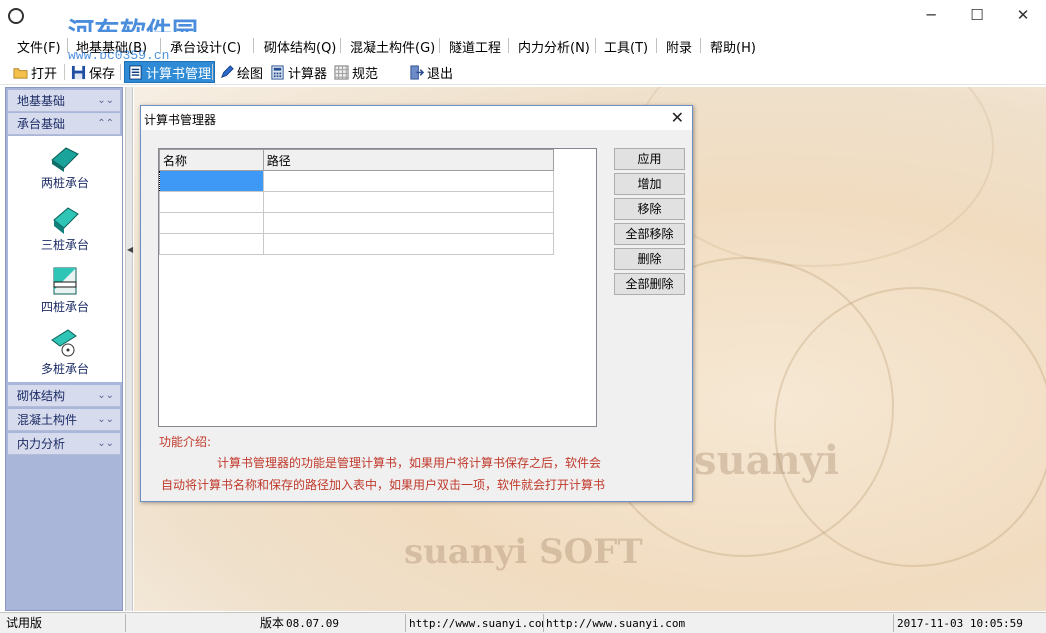 The image size is (1046, 633). I want to click on sidebar-group-label: 砌体结构, so click(41, 396).